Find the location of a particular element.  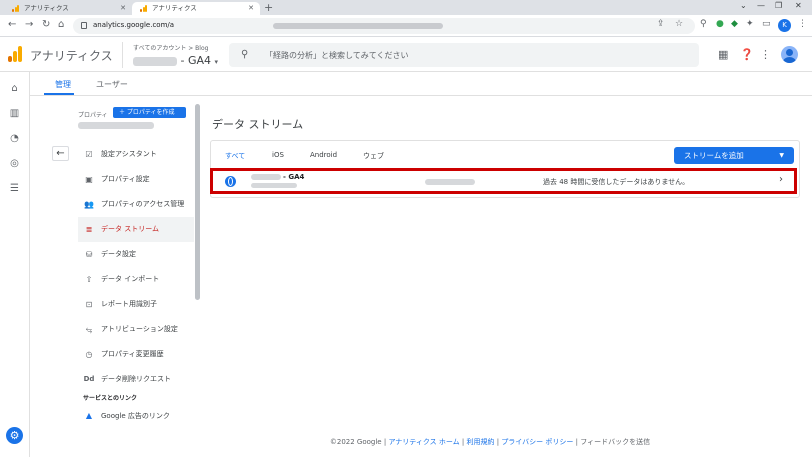

menu-item-data-streams: ≣ データ ストリーム is located at coordinates (136, 229).